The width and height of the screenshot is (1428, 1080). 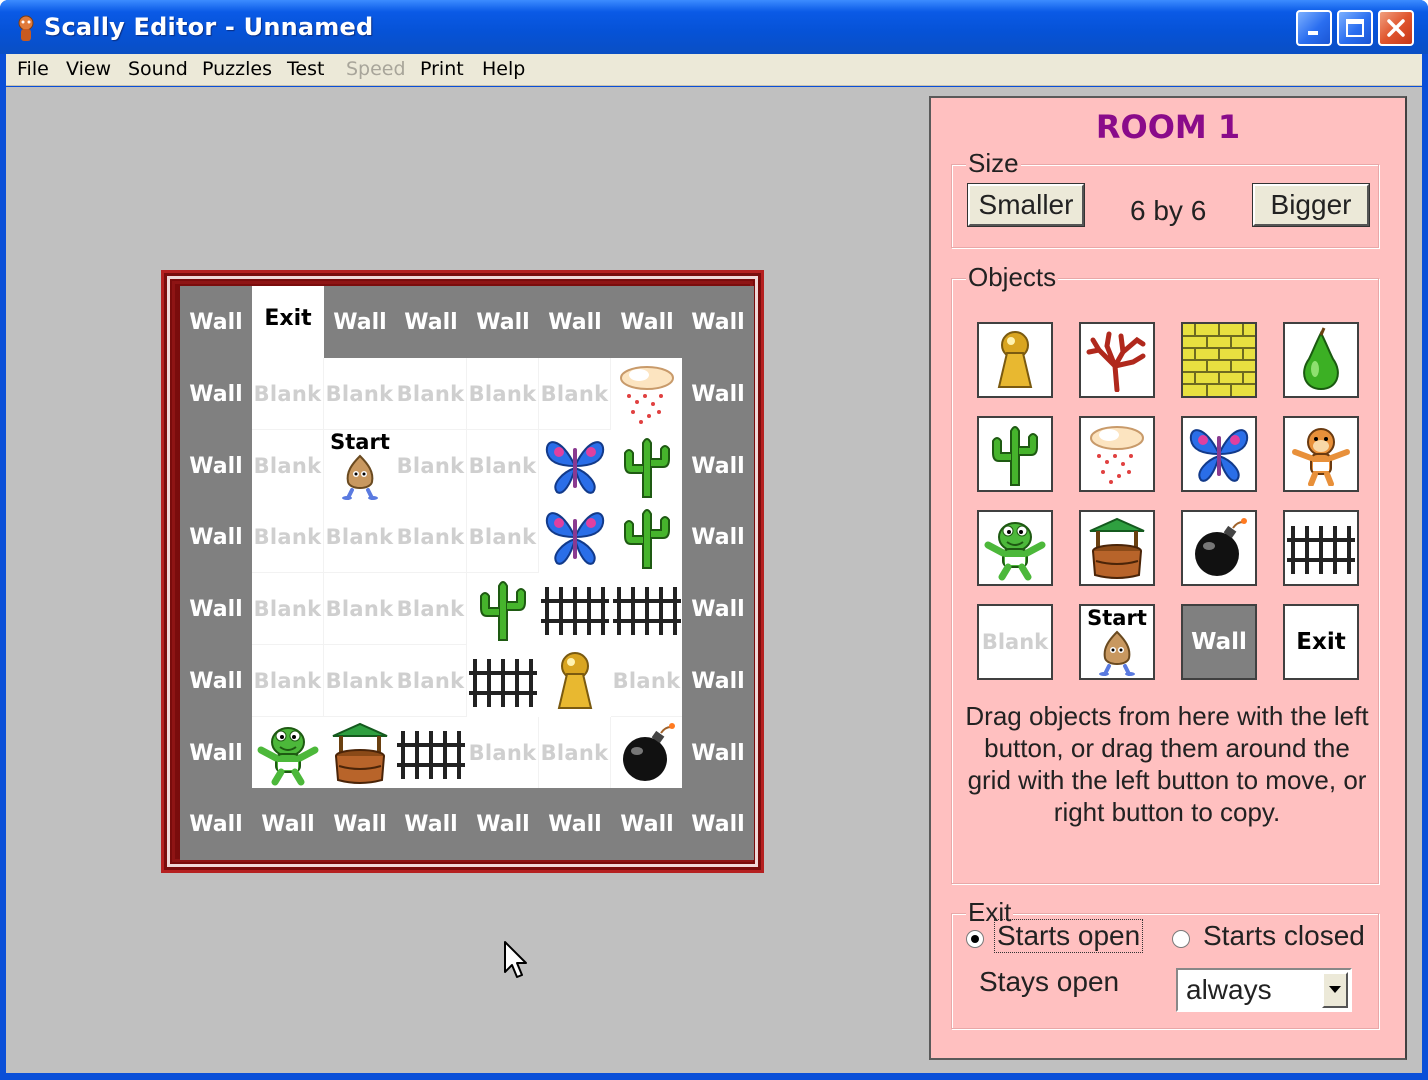 What do you see at coordinates (647, 394) in the screenshot?
I see `rain-cloud-cell` at bounding box center [647, 394].